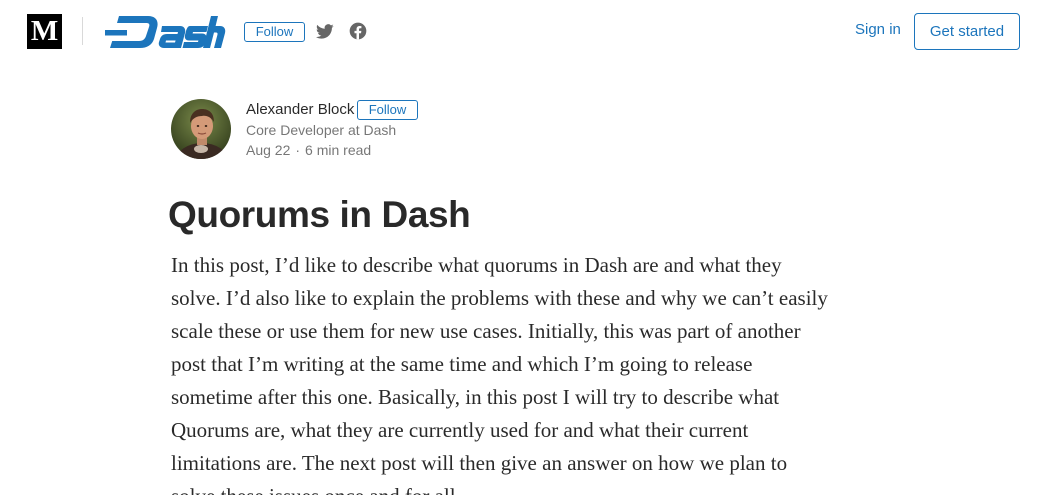 The height and width of the screenshot is (495, 1038). What do you see at coordinates (387, 110) in the screenshot?
I see `follow-author-button: Follow` at bounding box center [387, 110].